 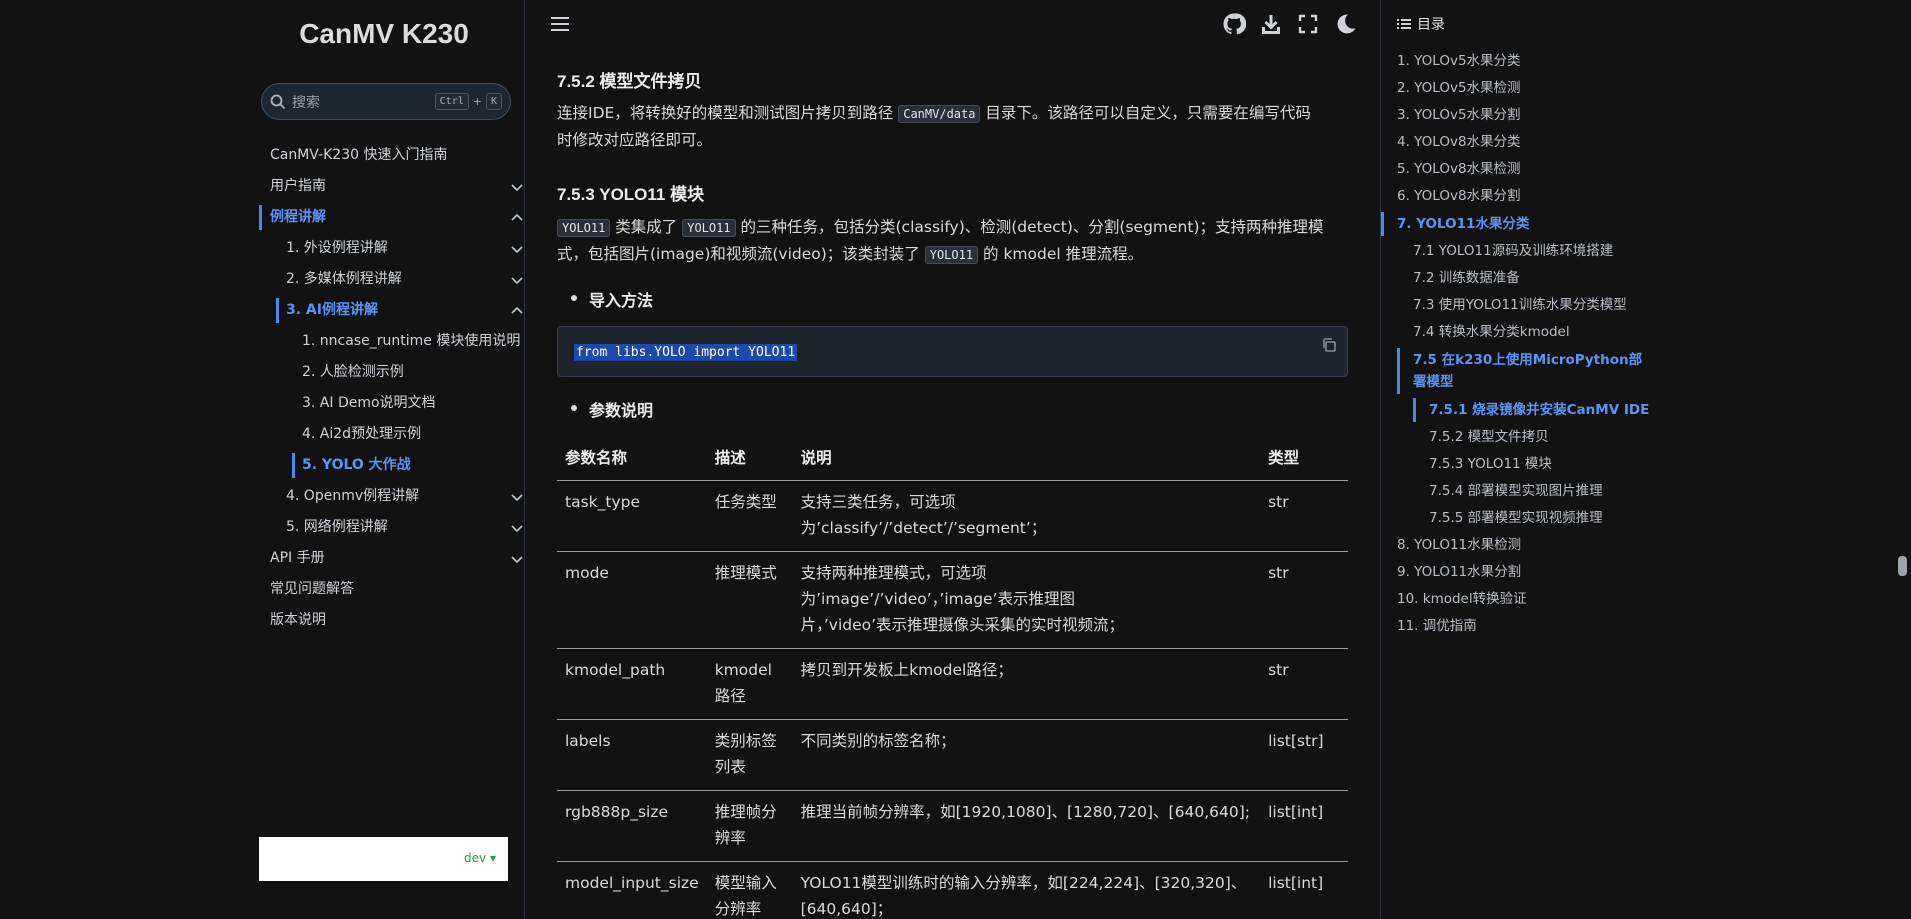 I want to click on toc-item-7-1: 7.1 YOLO11源码及训练环境搭建, so click(x=1513, y=251).